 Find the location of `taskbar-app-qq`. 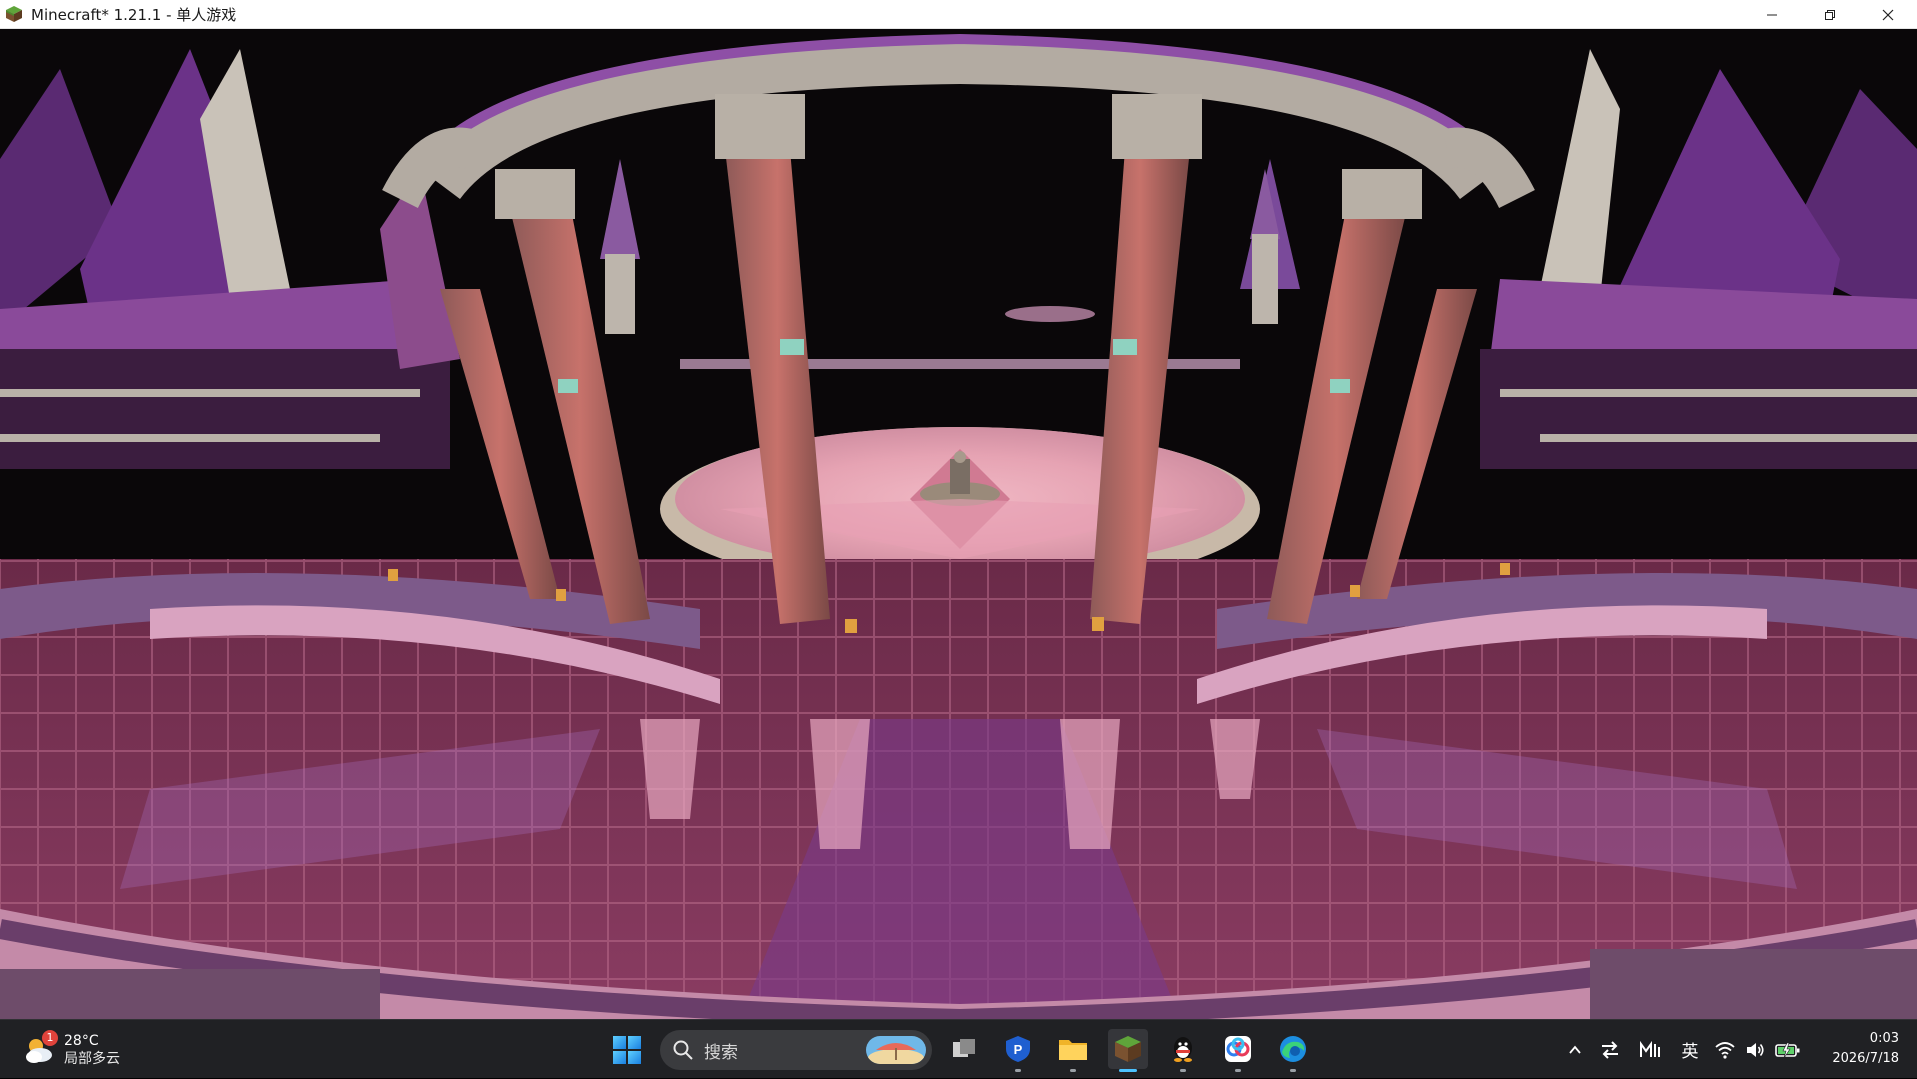

taskbar-app-qq is located at coordinates (1183, 1050).